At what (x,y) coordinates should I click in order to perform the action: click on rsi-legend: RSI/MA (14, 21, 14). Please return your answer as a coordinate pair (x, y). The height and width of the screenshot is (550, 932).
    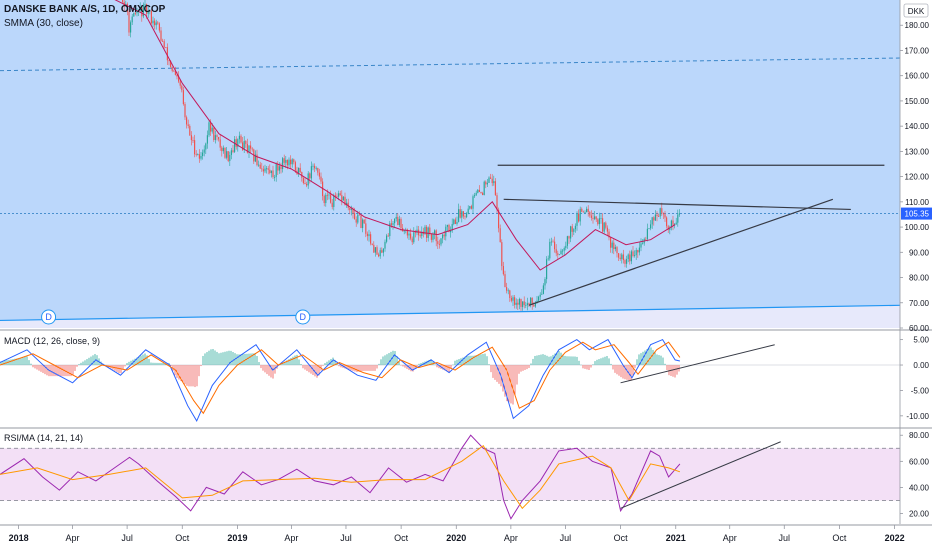
    Looking at the image, I should click on (43, 438).